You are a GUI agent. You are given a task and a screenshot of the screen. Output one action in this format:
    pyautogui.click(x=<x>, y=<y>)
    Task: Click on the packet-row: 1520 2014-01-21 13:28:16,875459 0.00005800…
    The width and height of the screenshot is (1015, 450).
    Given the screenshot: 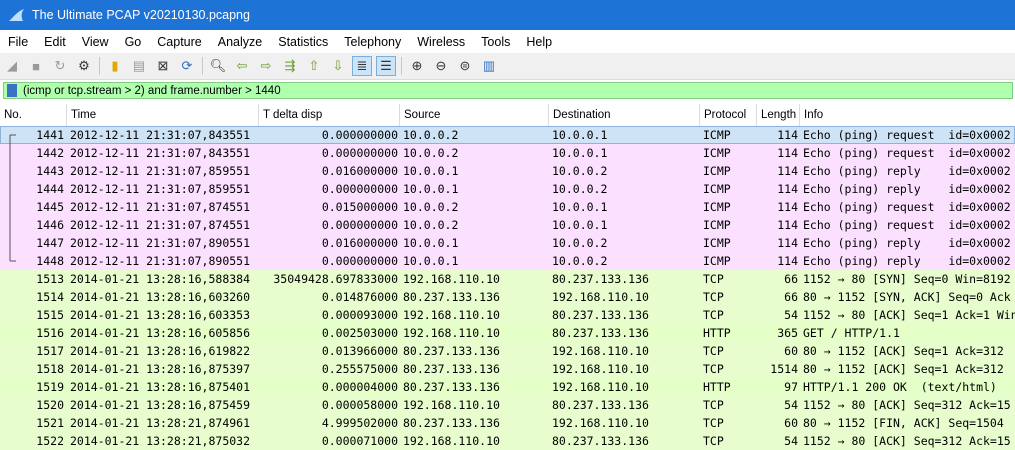 What is the action you would take?
    pyautogui.click(x=507, y=405)
    